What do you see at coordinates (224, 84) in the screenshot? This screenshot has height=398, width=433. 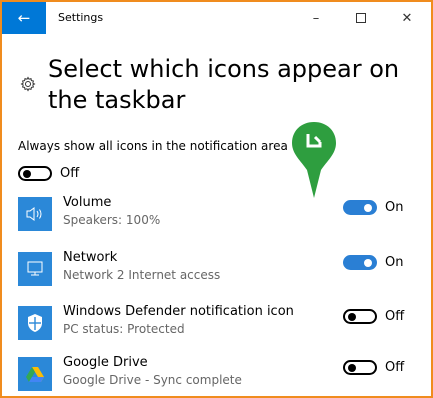 I see `page-title: Select which icons appear on the taskbar` at bounding box center [224, 84].